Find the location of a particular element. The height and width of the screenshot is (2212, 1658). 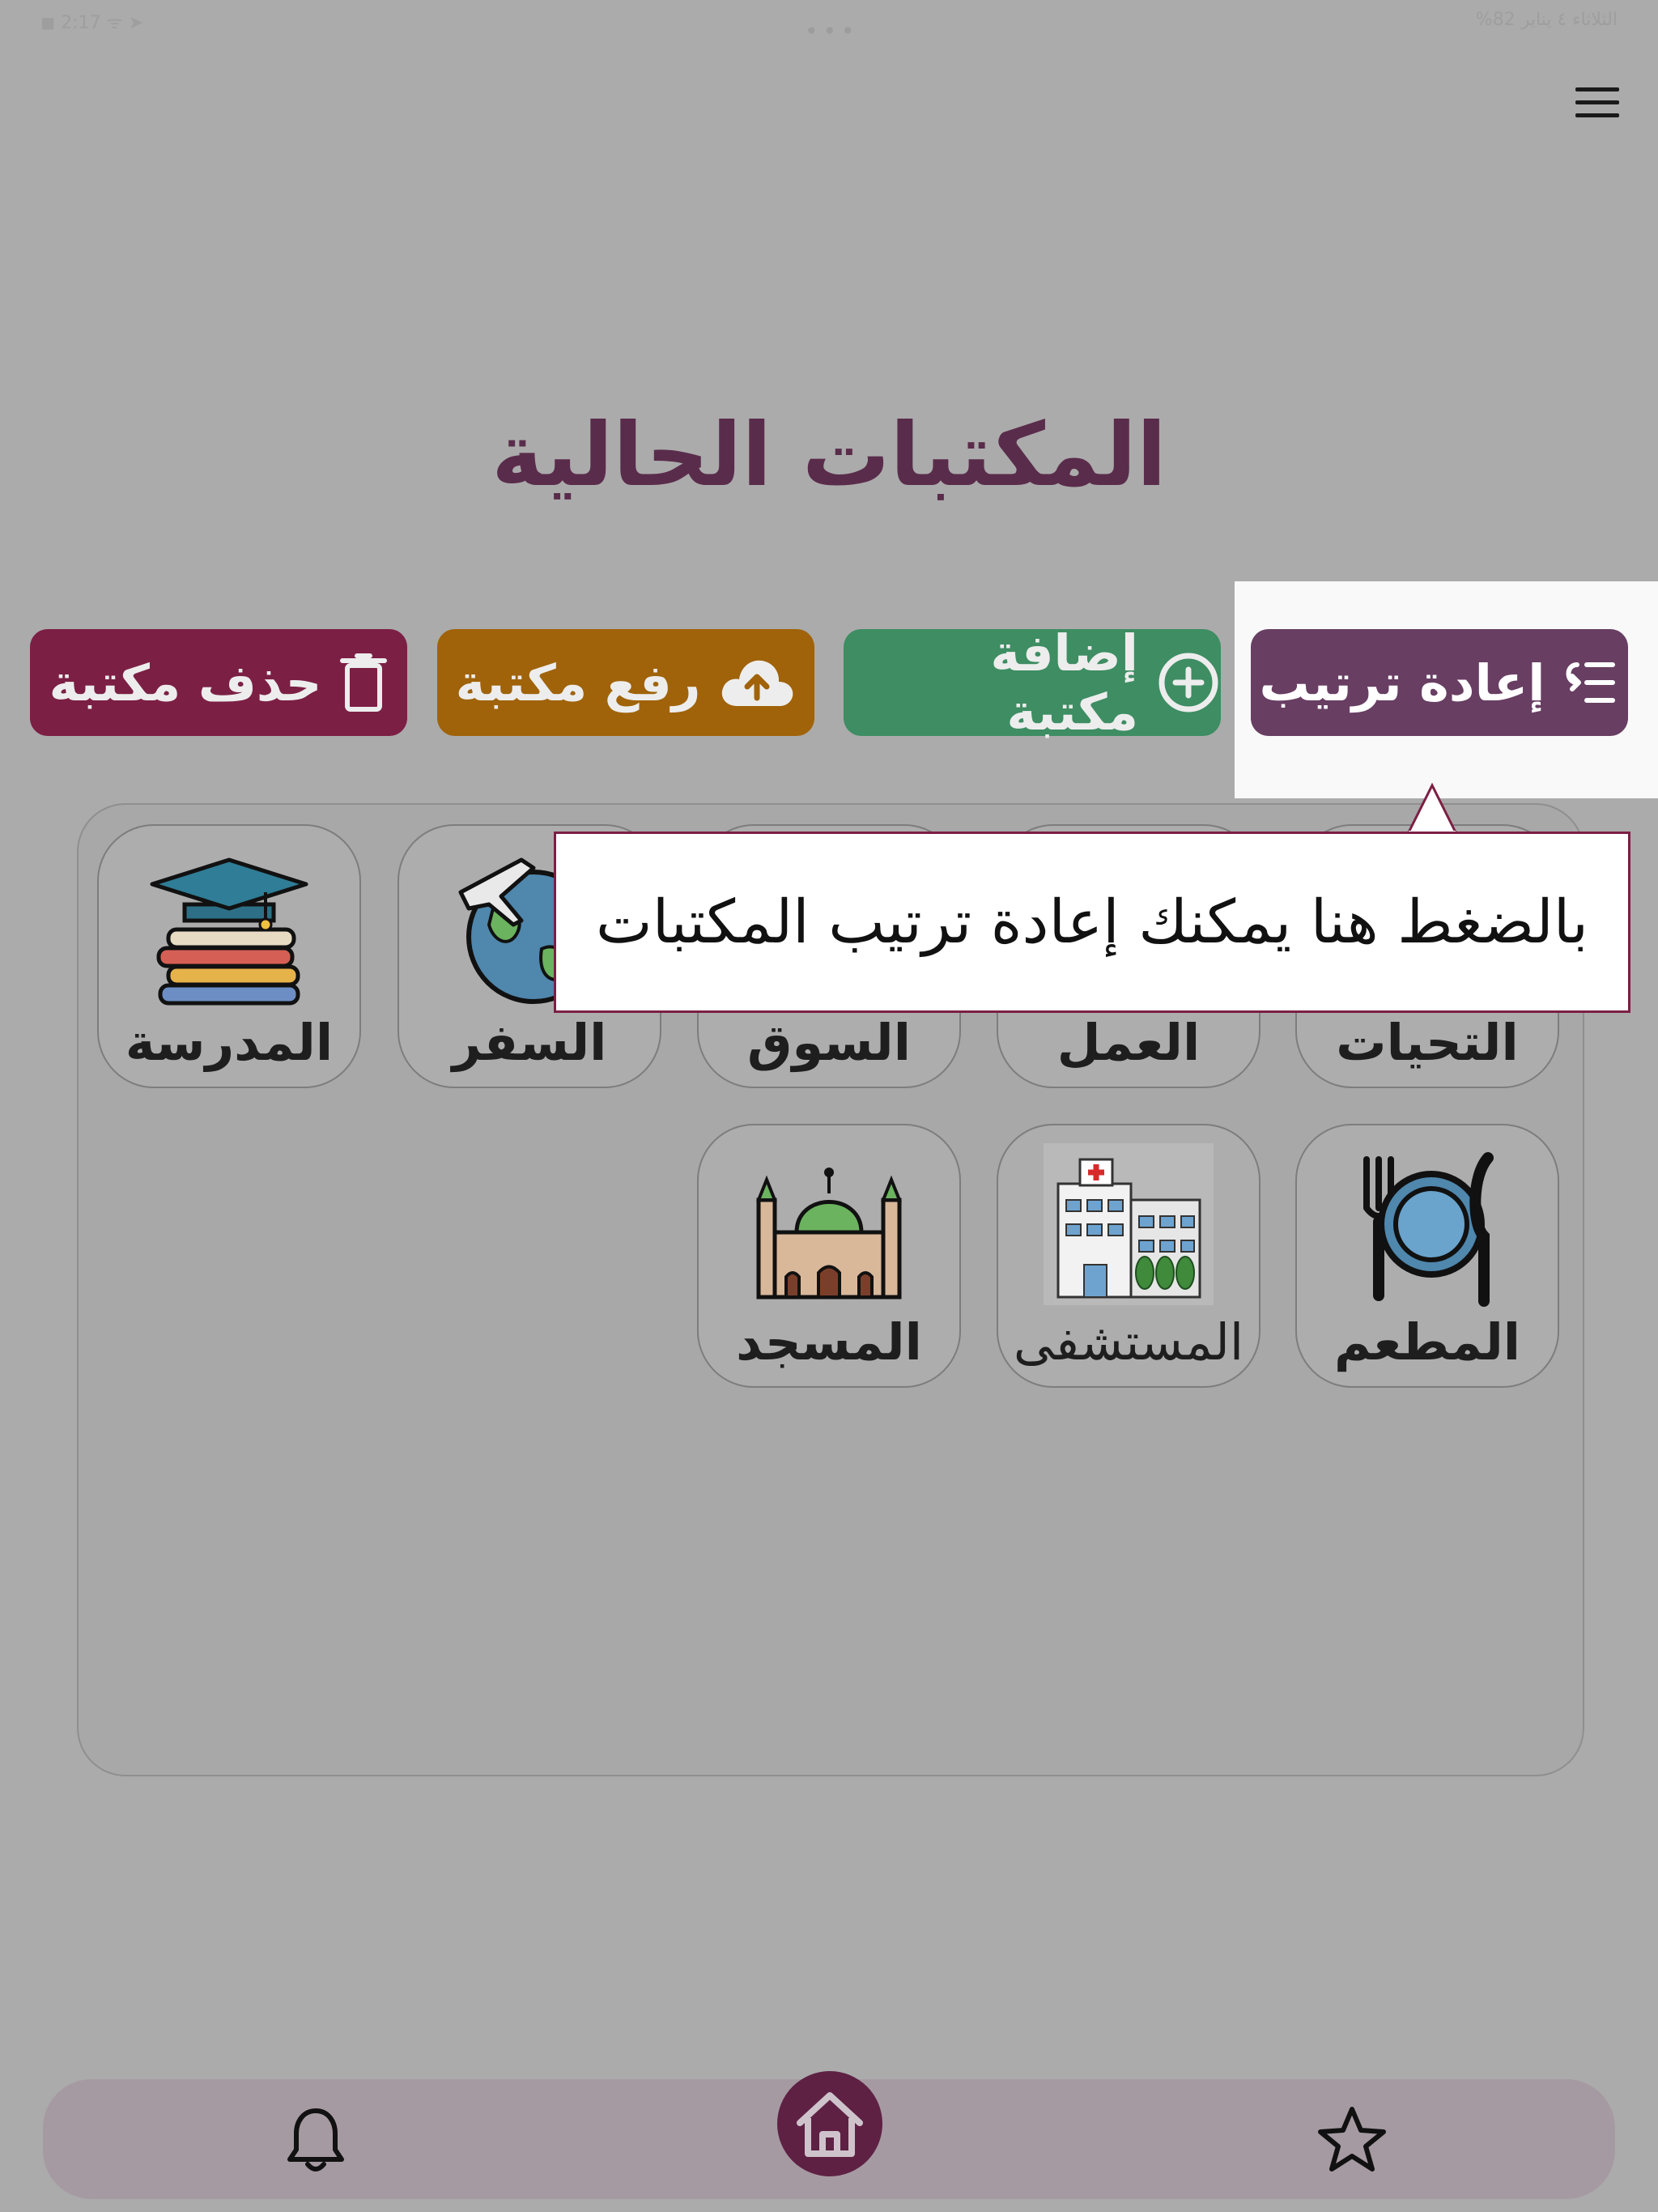

page-title: المكتبات الحالية is located at coordinates (829, 455).